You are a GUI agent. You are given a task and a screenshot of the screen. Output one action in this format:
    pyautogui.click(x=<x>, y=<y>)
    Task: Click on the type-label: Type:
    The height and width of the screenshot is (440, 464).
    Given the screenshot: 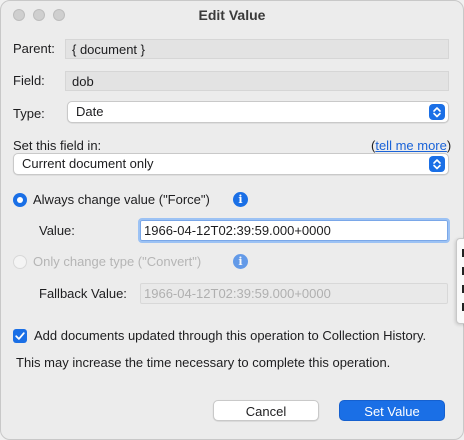 What is the action you would take?
    pyautogui.click(x=29, y=113)
    